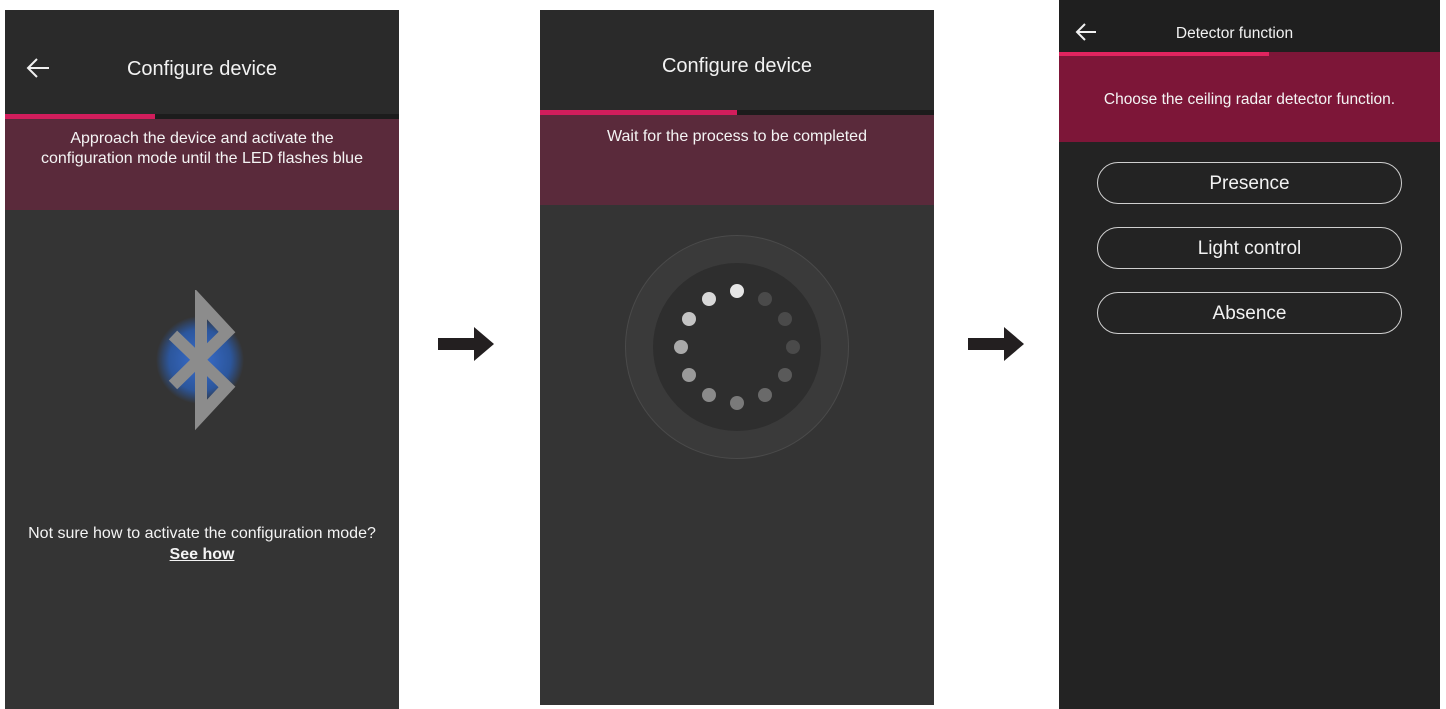 The width and height of the screenshot is (1446, 709). I want to click on bluetooth-icon, so click(200, 360).